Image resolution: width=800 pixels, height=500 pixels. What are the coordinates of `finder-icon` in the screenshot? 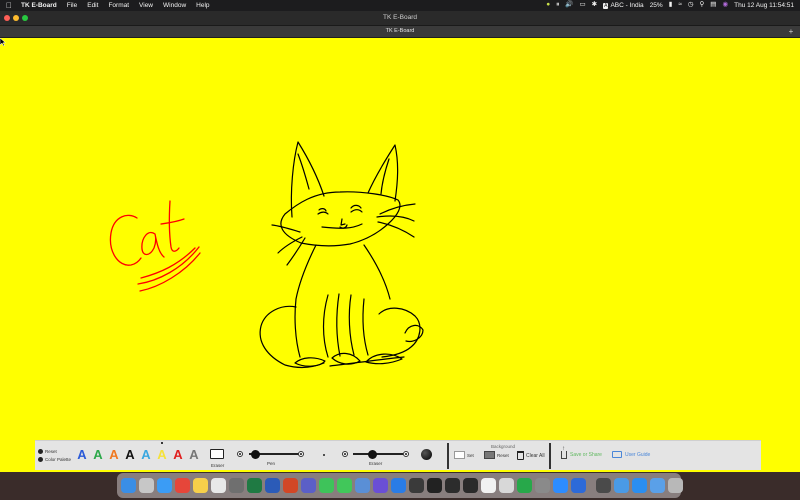 It's located at (128, 485).